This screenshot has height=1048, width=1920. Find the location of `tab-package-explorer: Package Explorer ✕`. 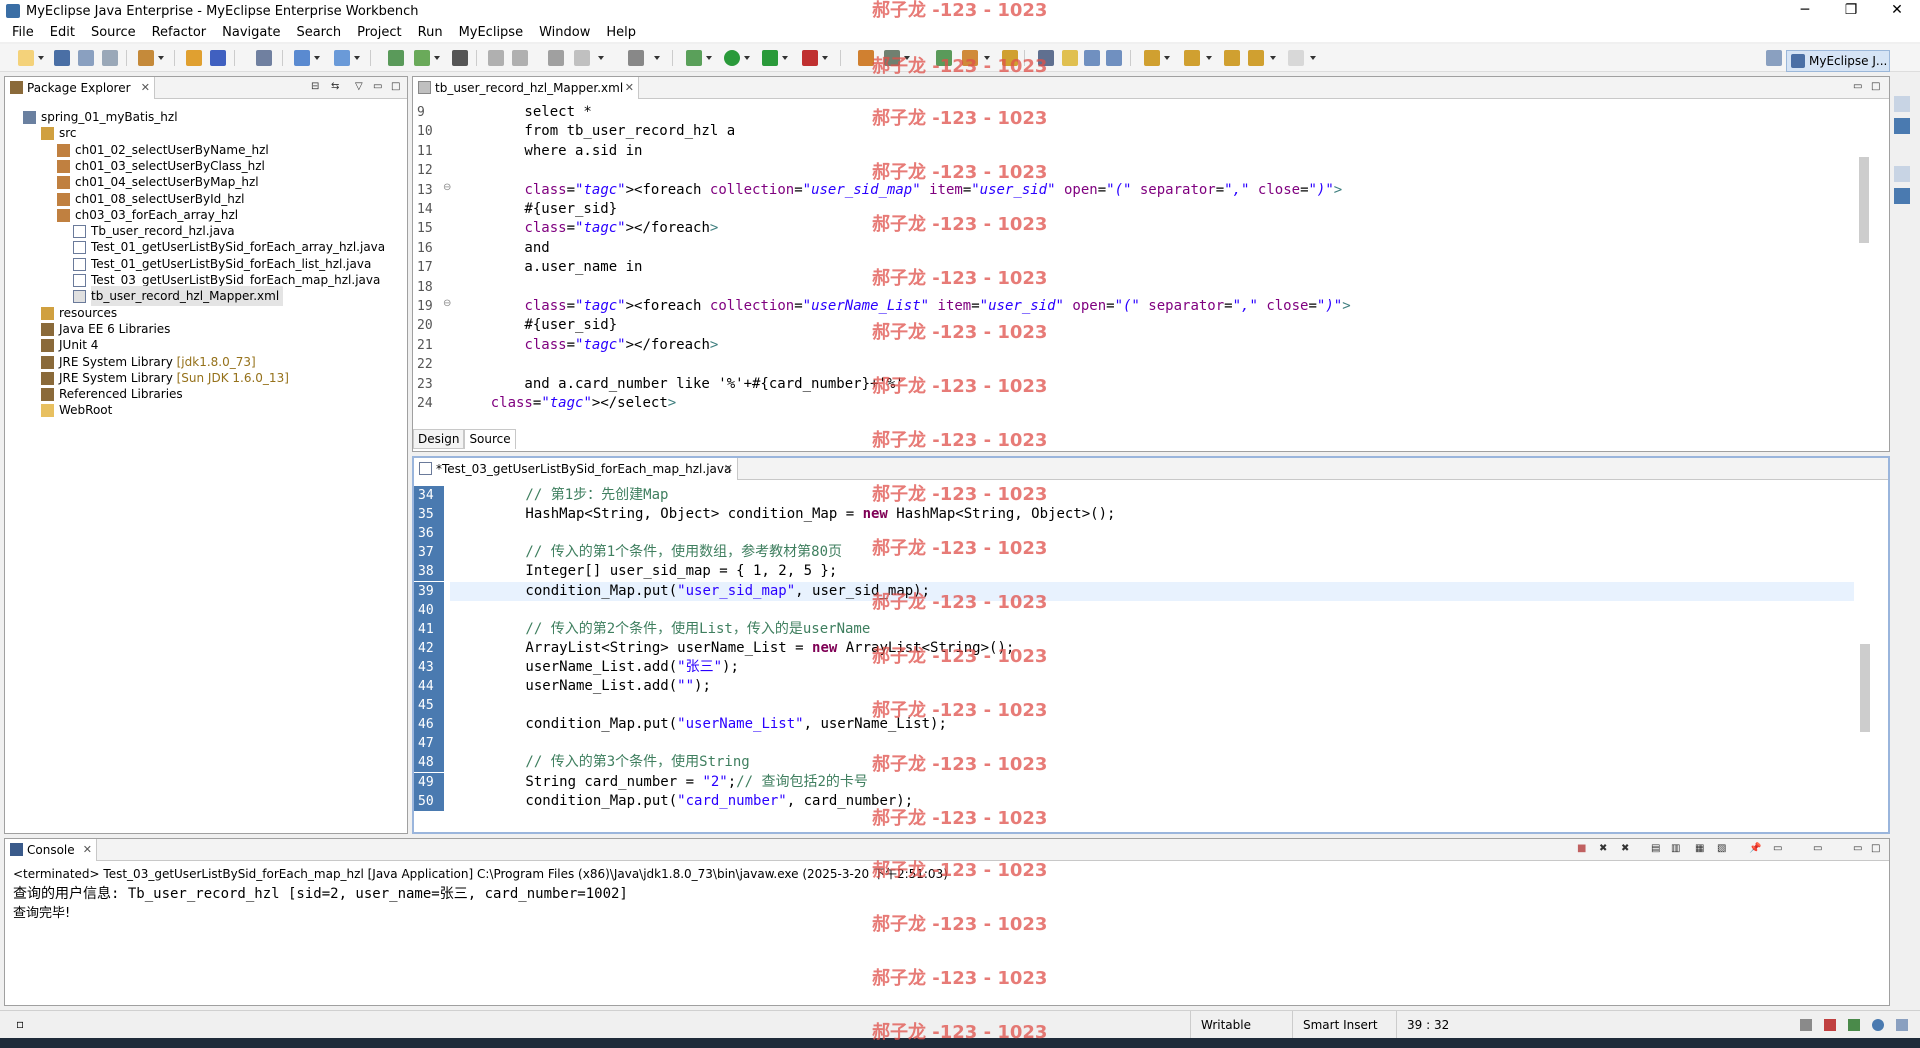

tab-package-explorer: Package Explorer ✕ is located at coordinates (80, 88).